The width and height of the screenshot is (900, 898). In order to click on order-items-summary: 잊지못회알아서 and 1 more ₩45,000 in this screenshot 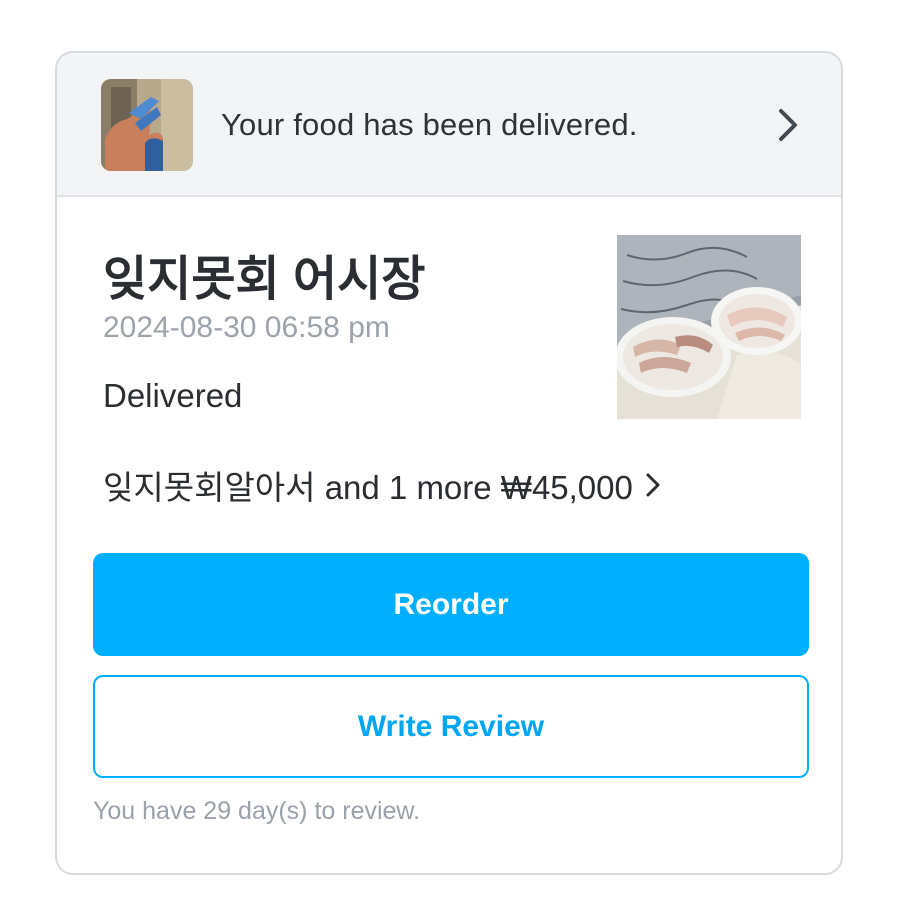, I will do `click(383, 485)`.